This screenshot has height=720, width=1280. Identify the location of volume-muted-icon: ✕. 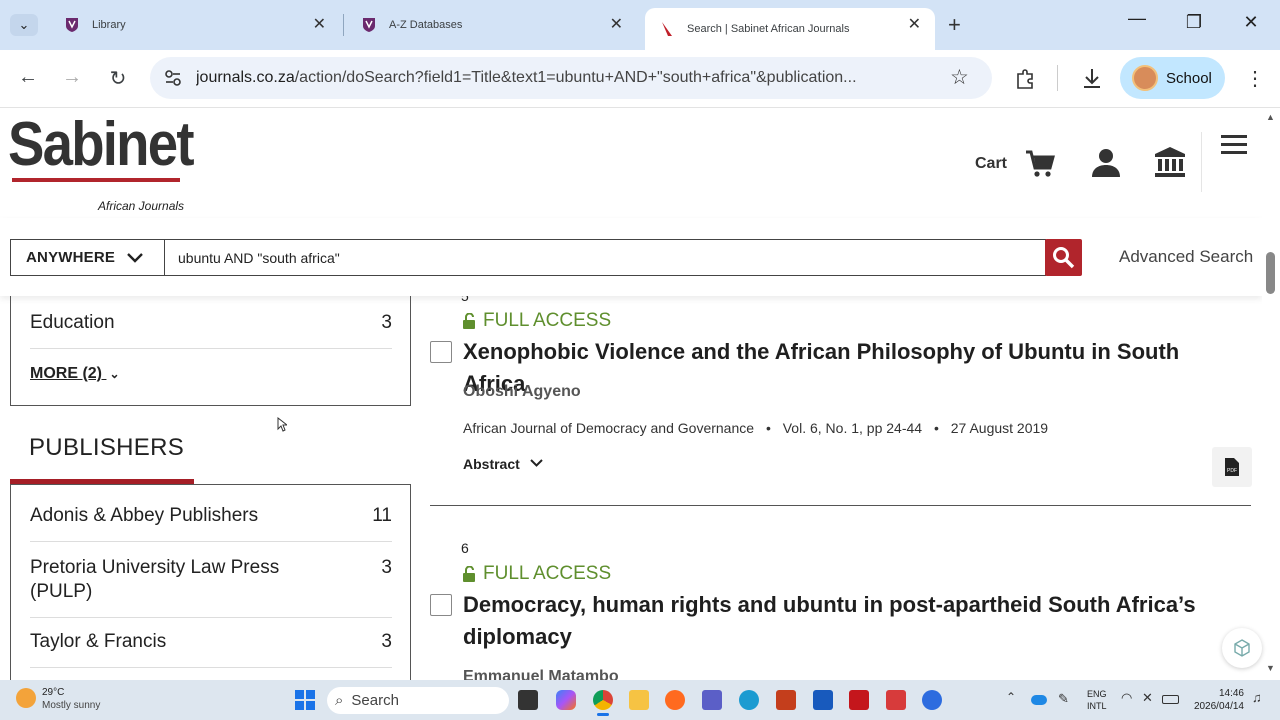
(1147, 698).